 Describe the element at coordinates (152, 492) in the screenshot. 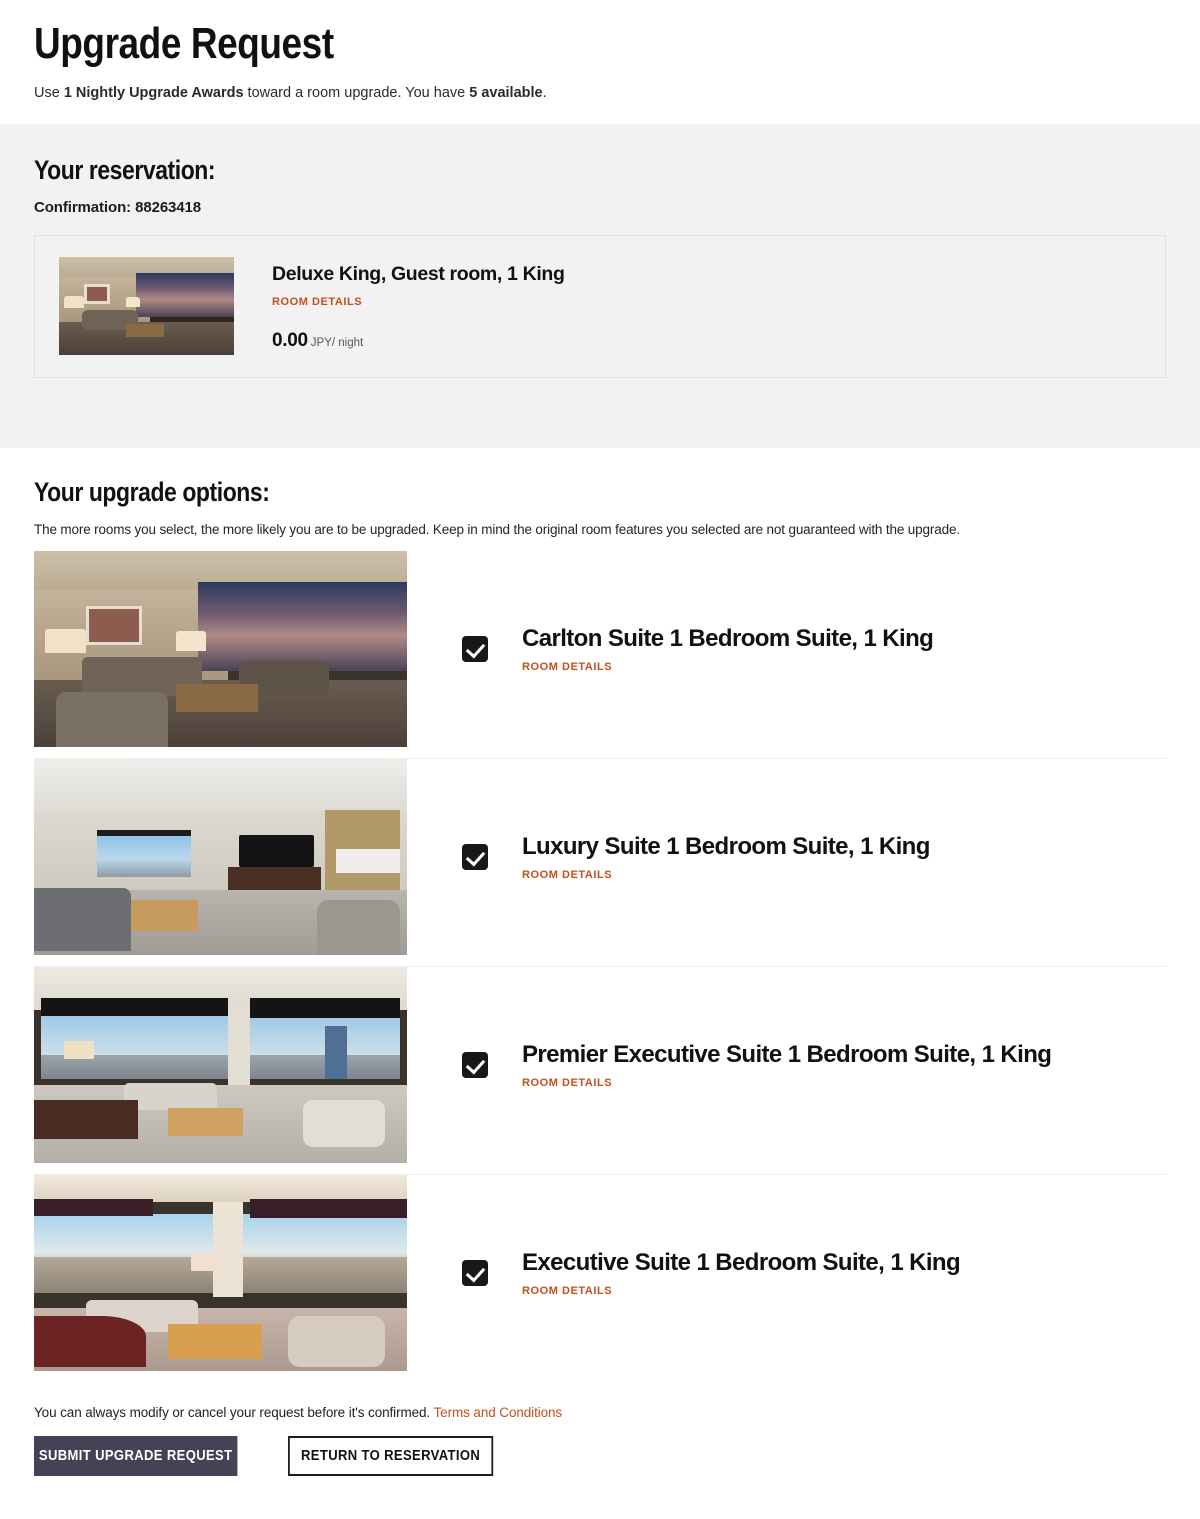

I see `upgrade-options-heading: Your upgrade options:` at that location.